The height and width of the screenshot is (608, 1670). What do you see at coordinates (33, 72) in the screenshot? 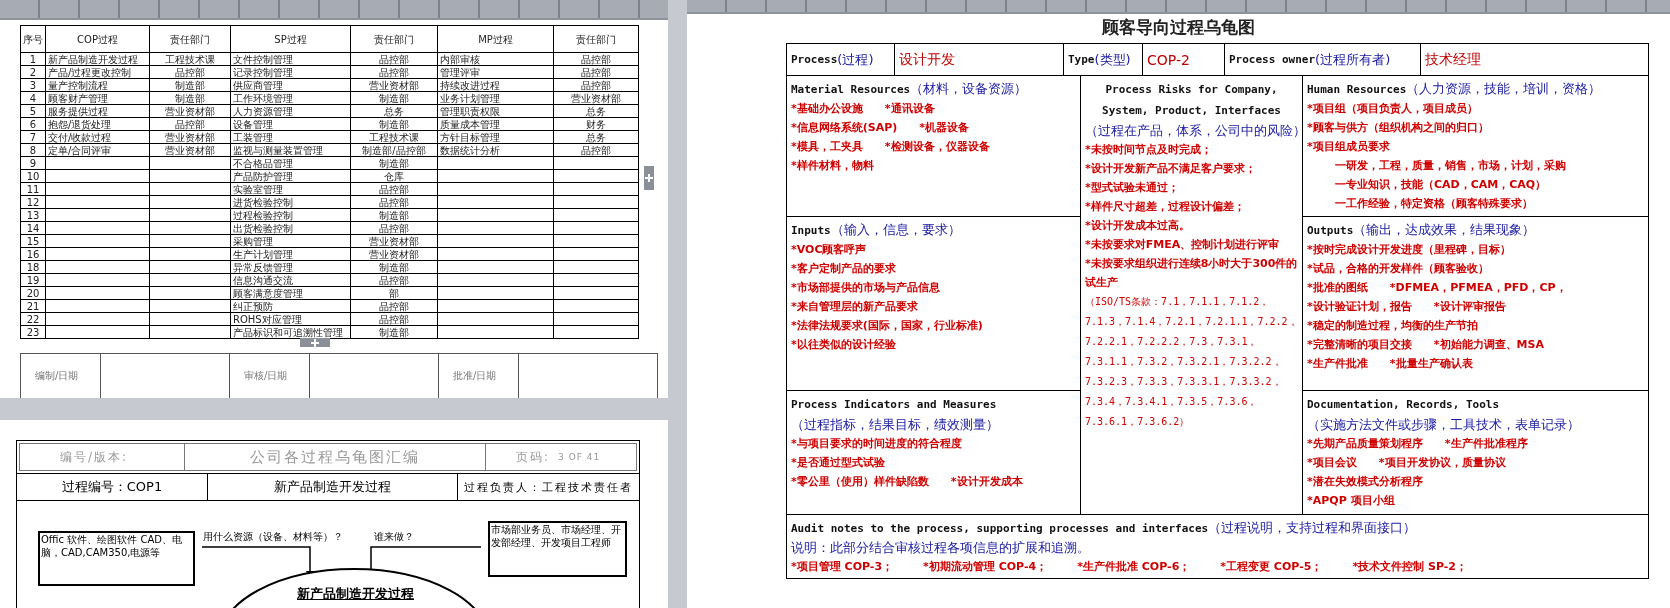
I see `table-cell: 2` at bounding box center [33, 72].